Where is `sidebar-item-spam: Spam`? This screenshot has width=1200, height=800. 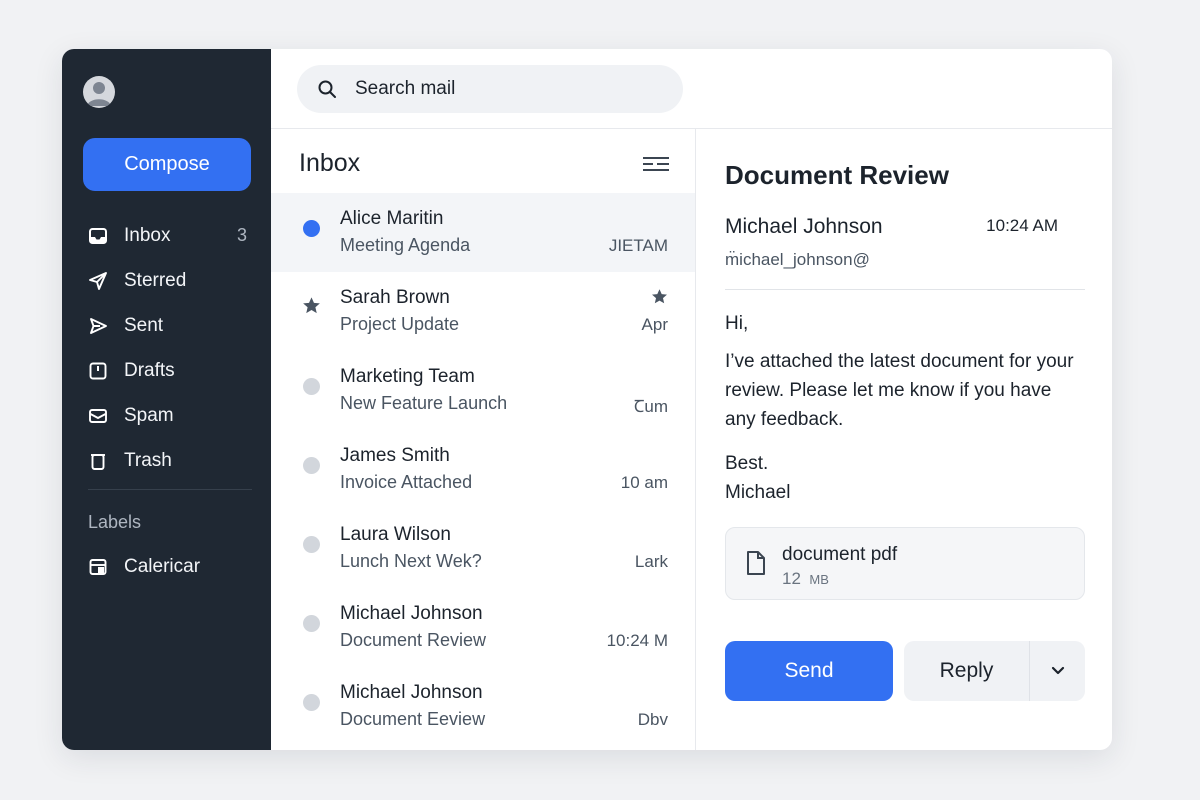
sidebar-item-spam: Spam is located at coordinates (166, 415).